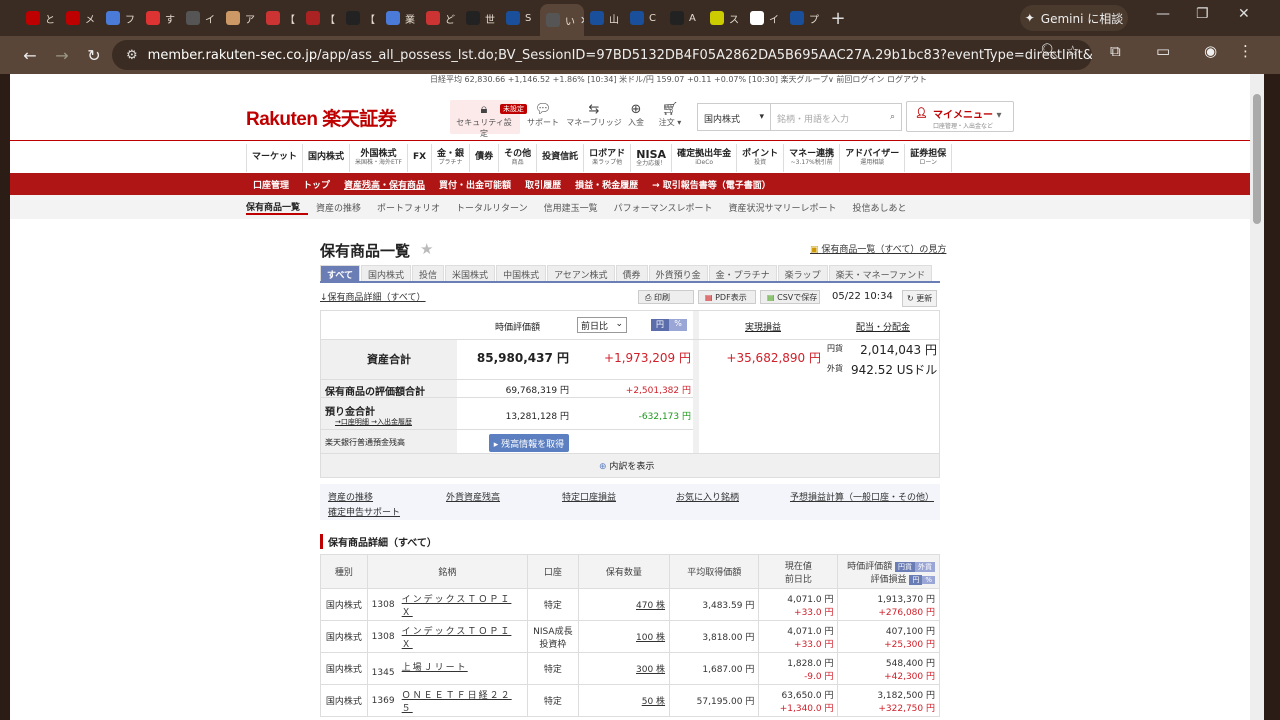 The height and width of the screenshot is (720, 1280). What do you see at coordinates (1245, 51) in the screenshot?
I see `menu-kebab-icon: ⋮` at bounding box center [1245, 51].